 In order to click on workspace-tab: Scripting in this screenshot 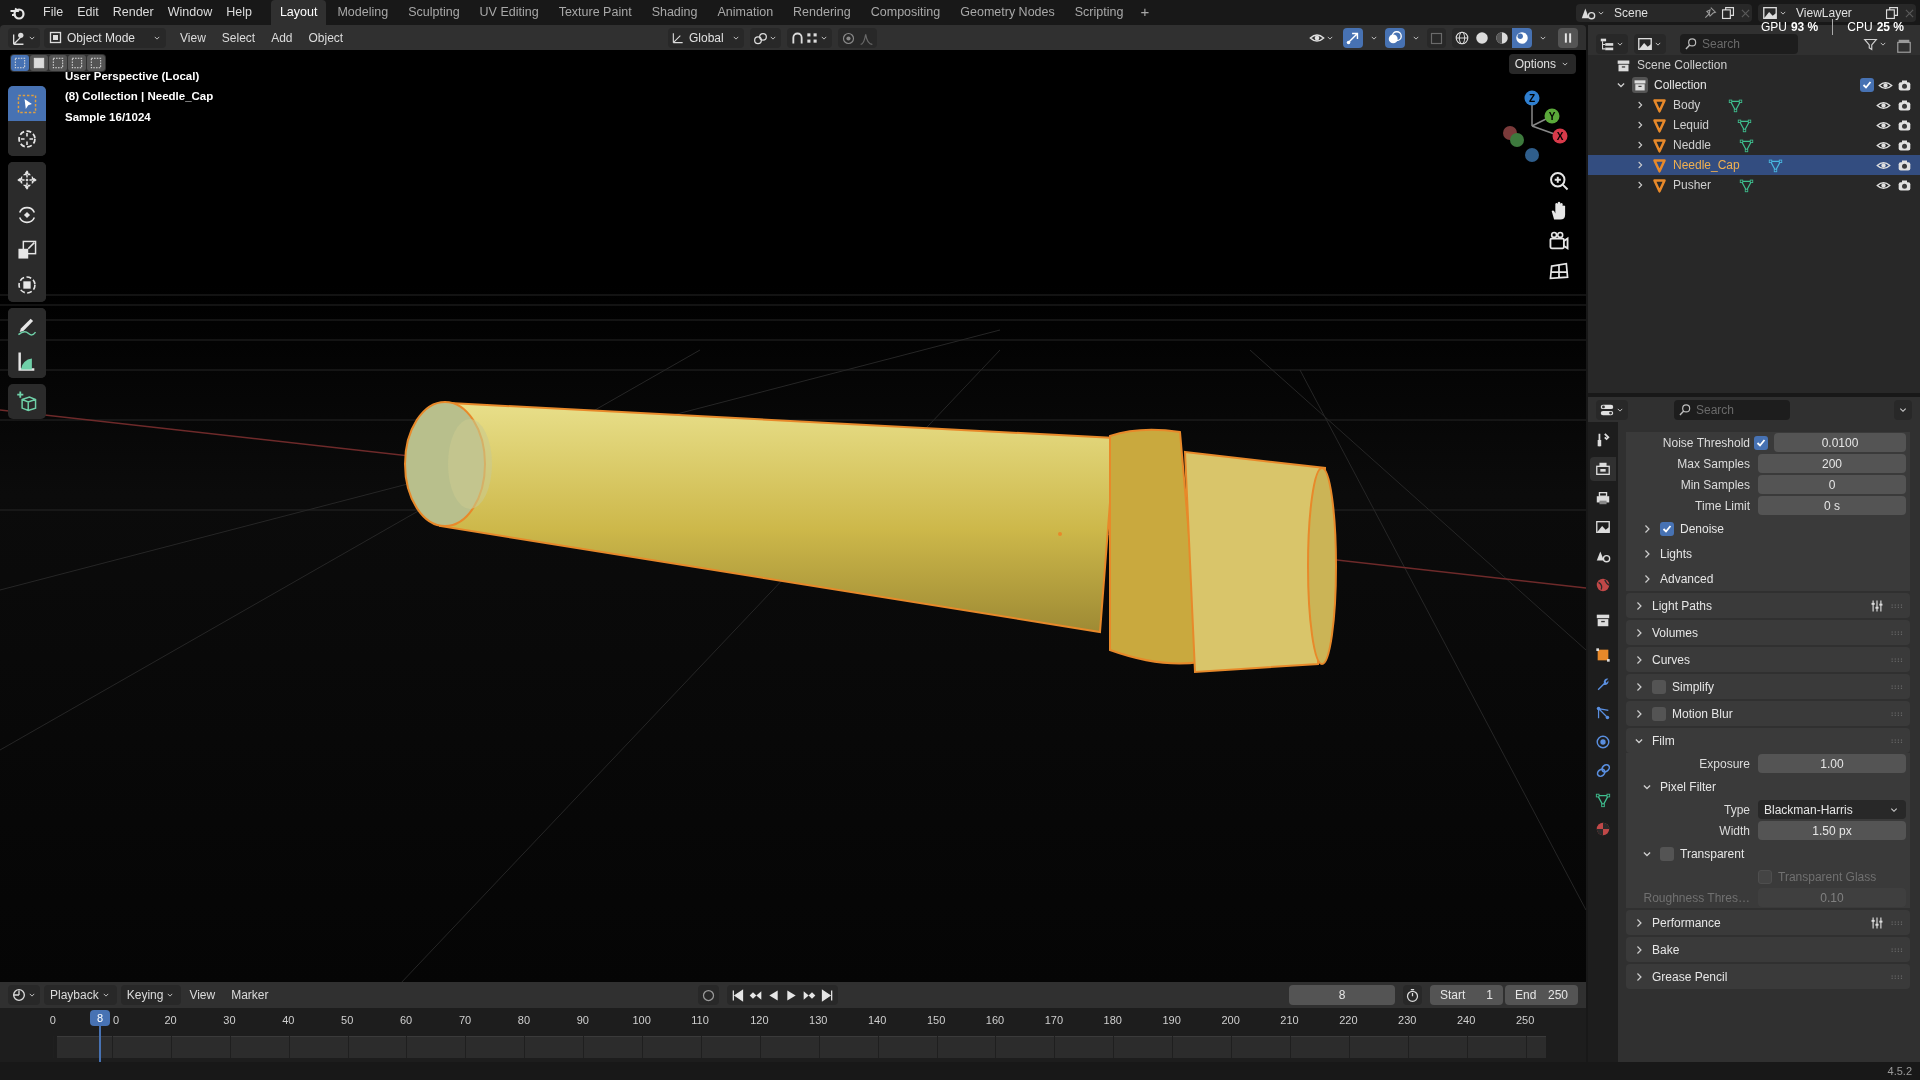, I will do `click(1099, 12)`.